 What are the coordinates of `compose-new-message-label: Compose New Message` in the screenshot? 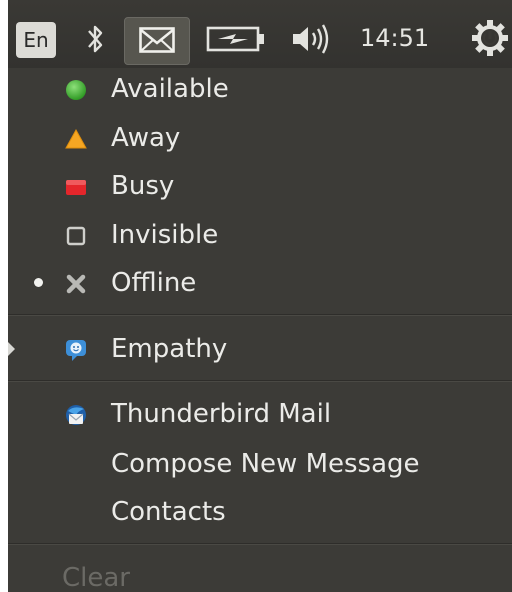 It's located at (265, 464).